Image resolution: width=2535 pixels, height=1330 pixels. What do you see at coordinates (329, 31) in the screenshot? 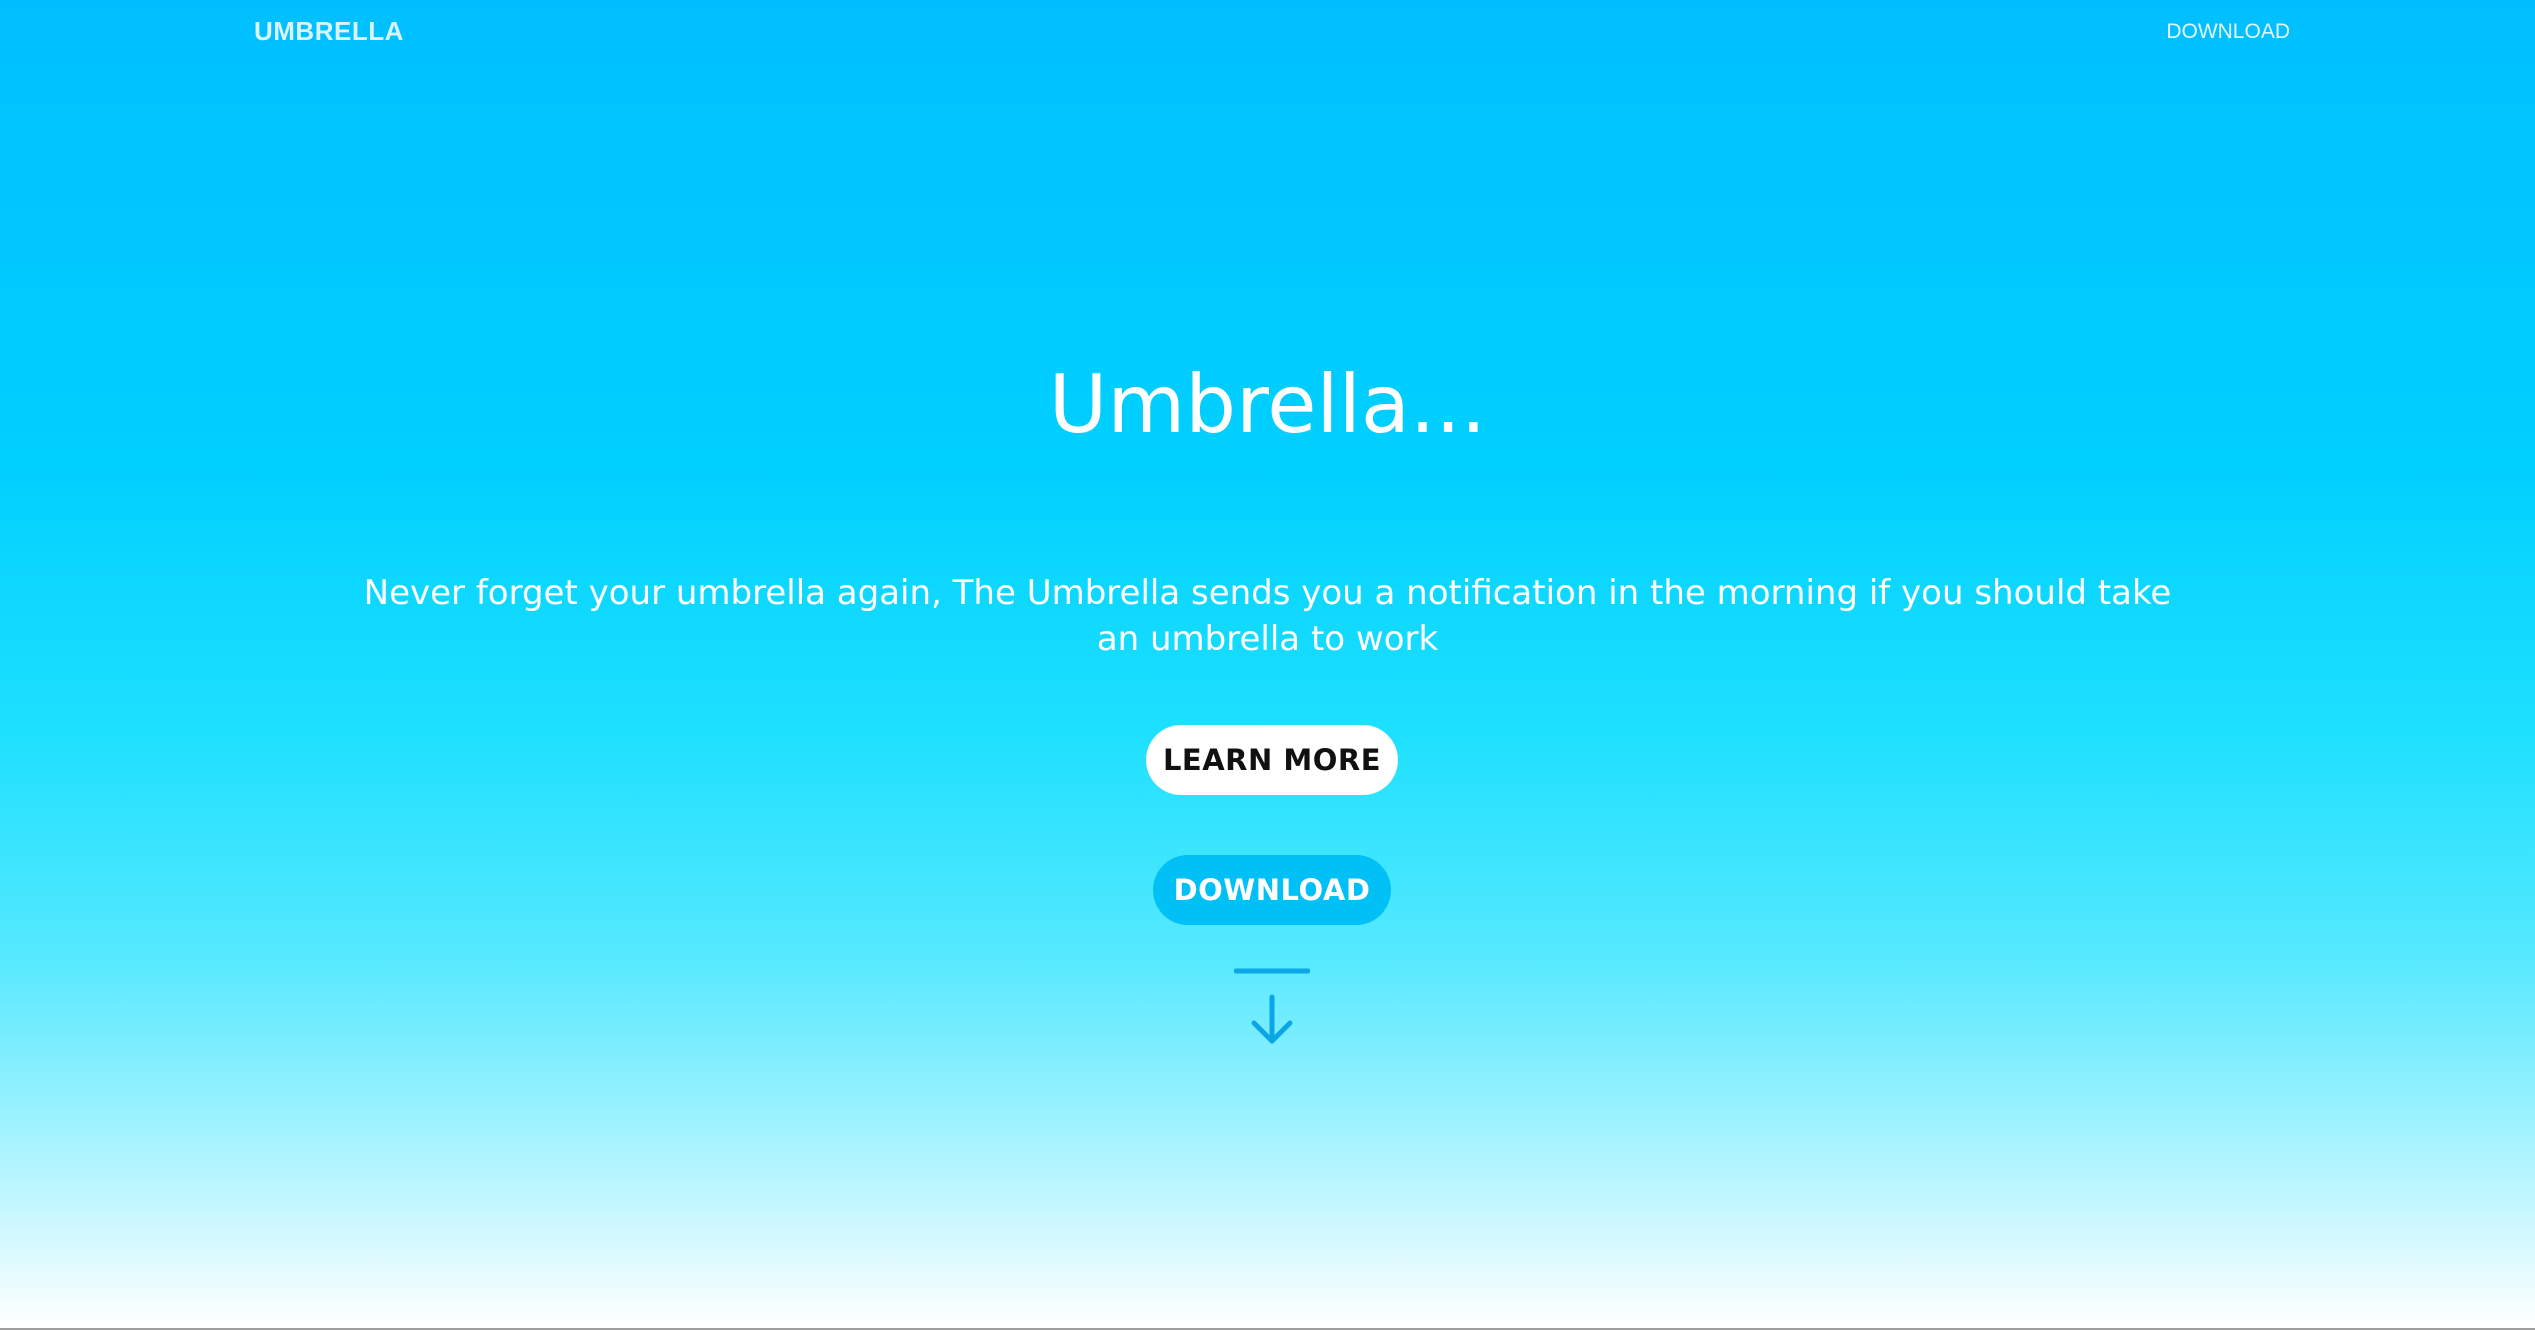
I see `brand-logo-link: UMBRELLA` at bounding box center [329, 31].